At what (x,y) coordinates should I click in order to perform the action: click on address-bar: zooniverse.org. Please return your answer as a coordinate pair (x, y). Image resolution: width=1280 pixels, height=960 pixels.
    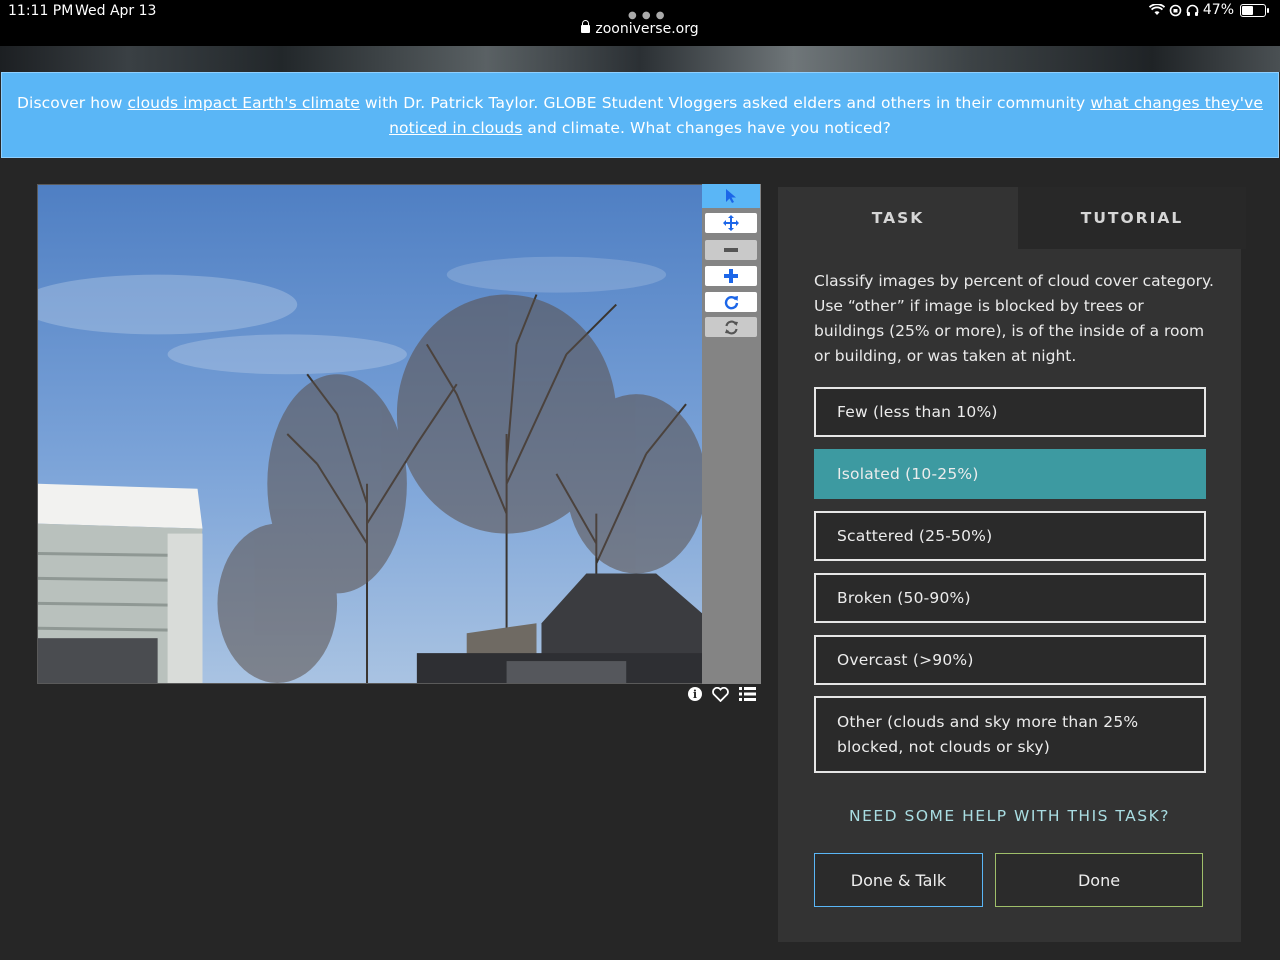
    Looking at the image, I should click on (640, 28).